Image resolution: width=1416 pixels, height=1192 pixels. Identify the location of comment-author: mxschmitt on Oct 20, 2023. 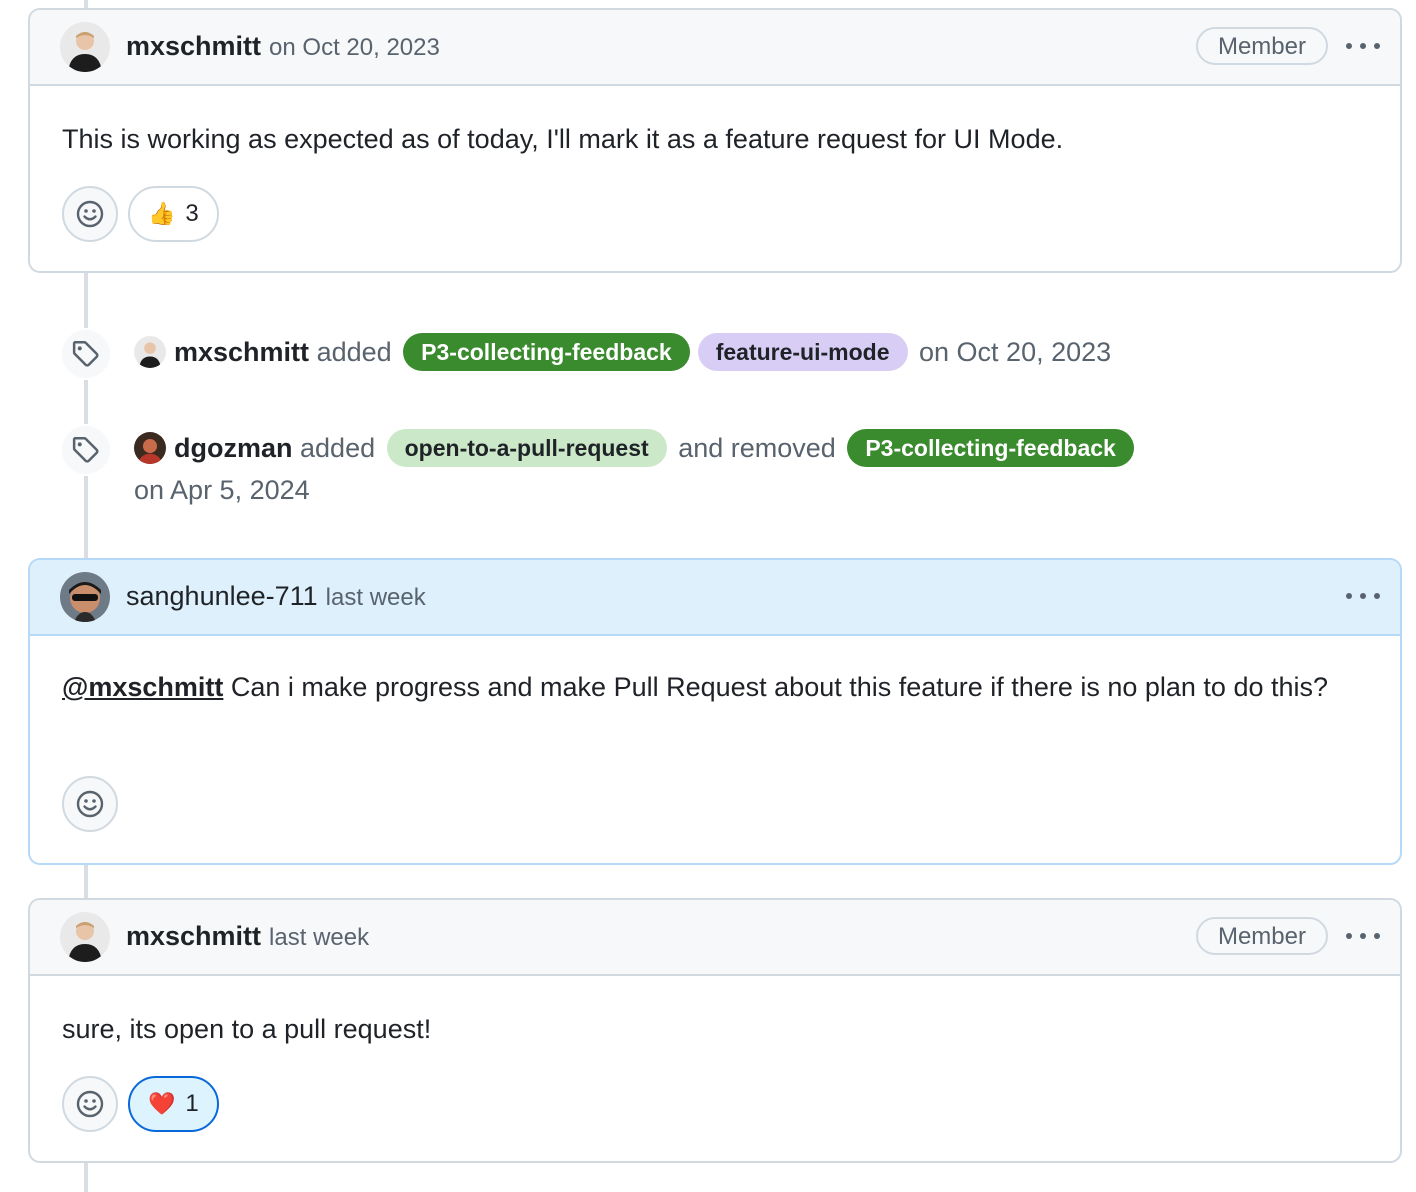
(283, 46).